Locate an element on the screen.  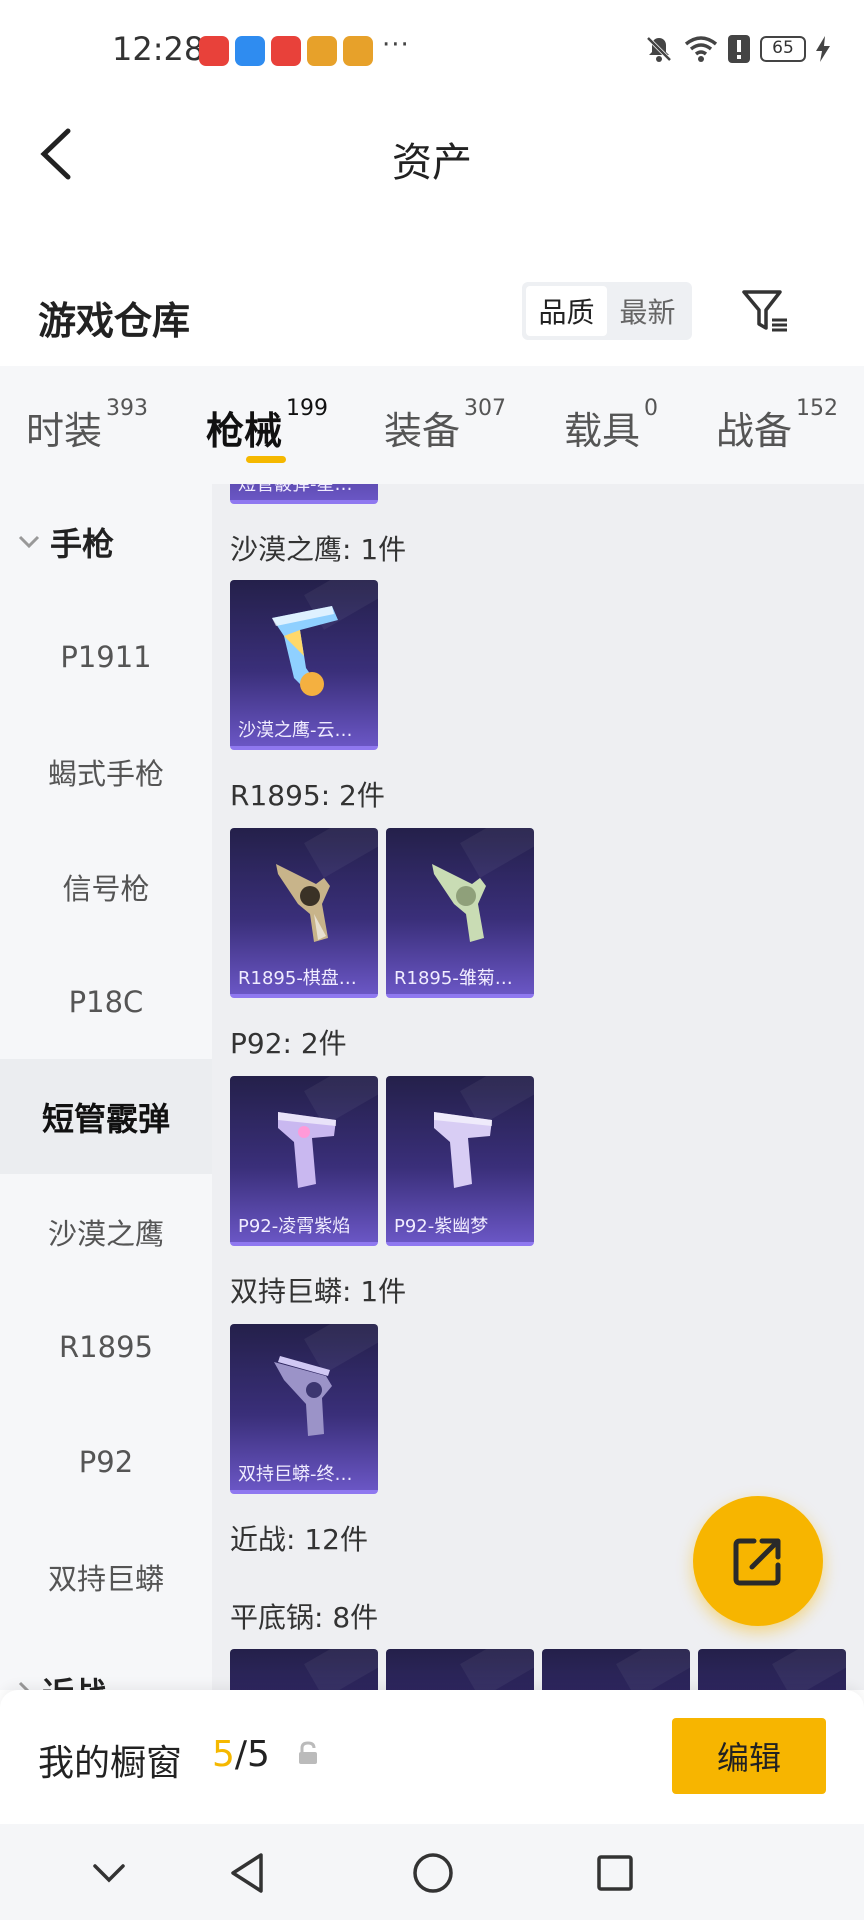
showcase-count-total: /5 is located at coordinates (252, 1754).